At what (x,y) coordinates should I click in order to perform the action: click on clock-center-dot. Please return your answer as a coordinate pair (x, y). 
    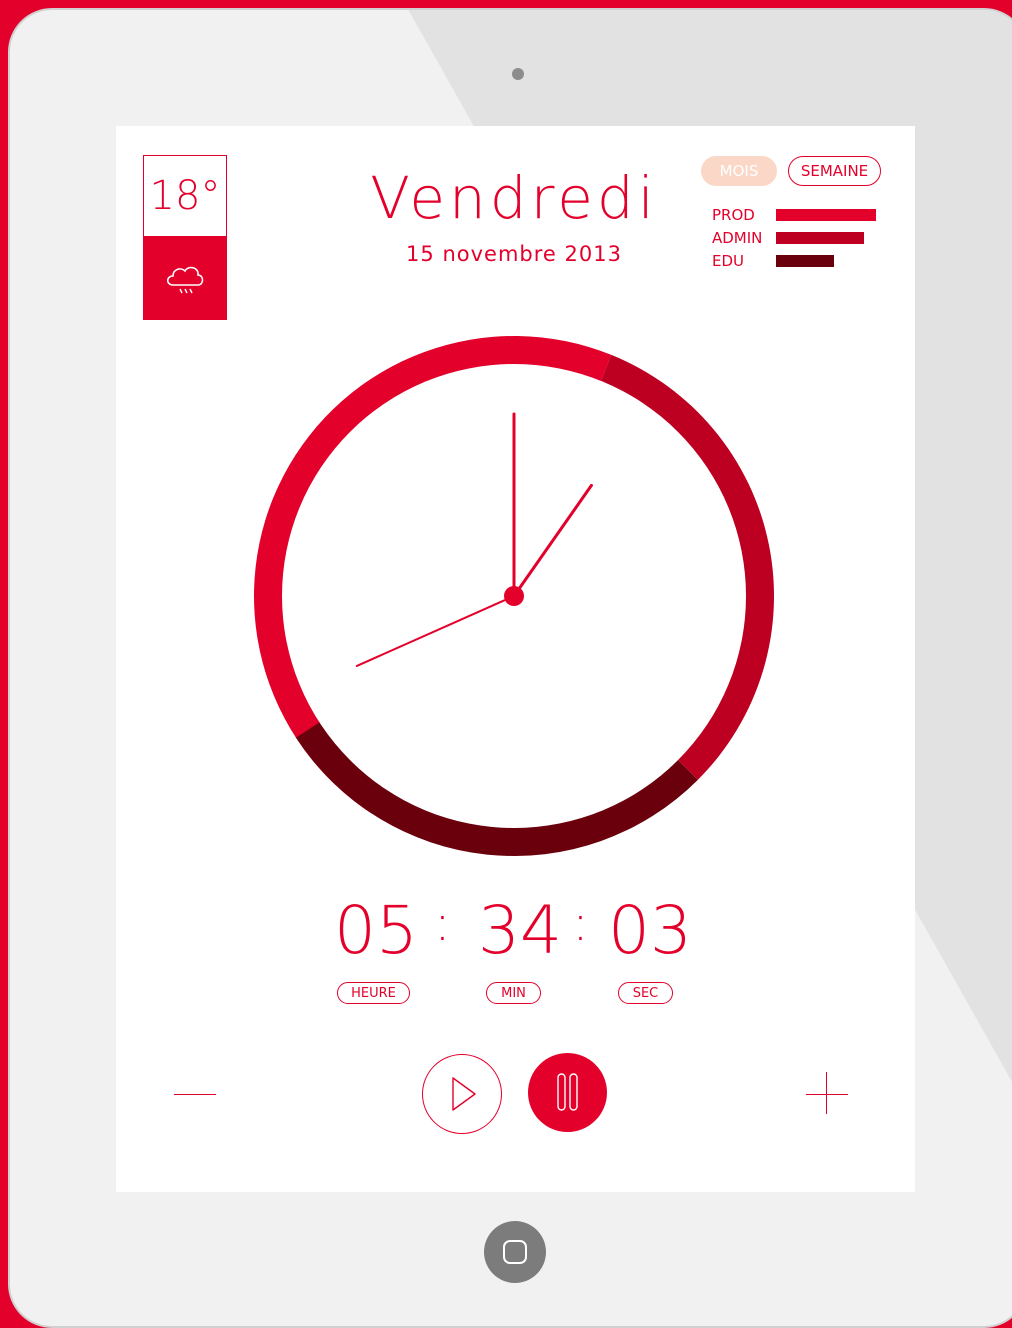
    Looking at the image, I should click on (514, 596).